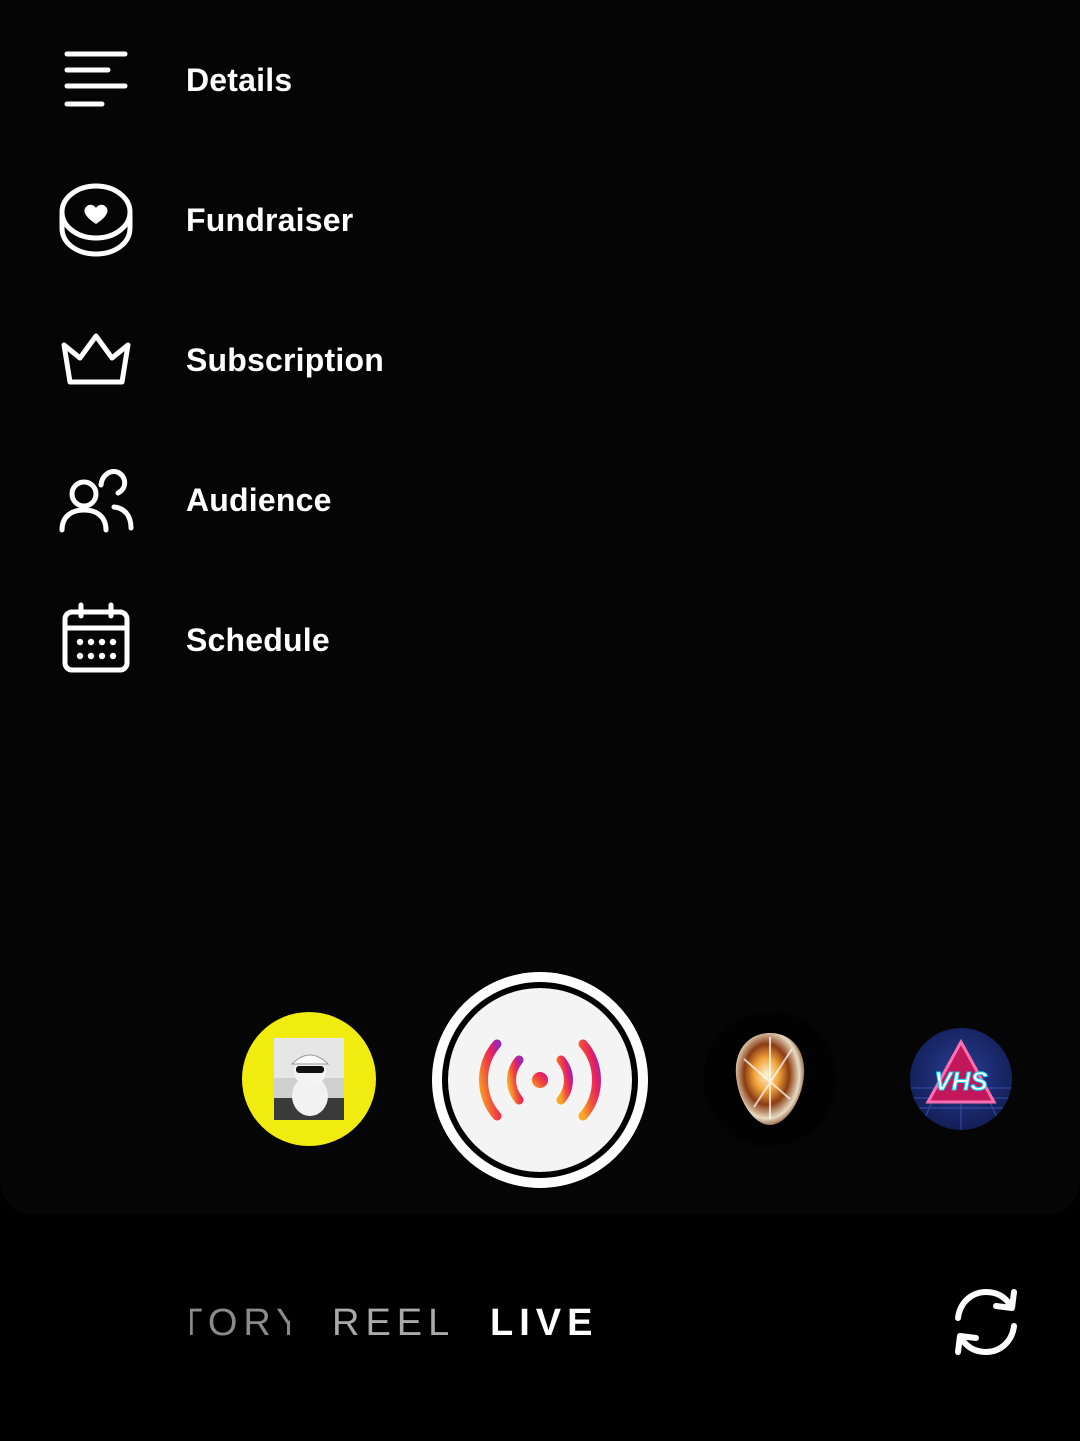  Describe the element at coordinates (96, 640) in the screenshot. I see `calendar-icon` at that location.